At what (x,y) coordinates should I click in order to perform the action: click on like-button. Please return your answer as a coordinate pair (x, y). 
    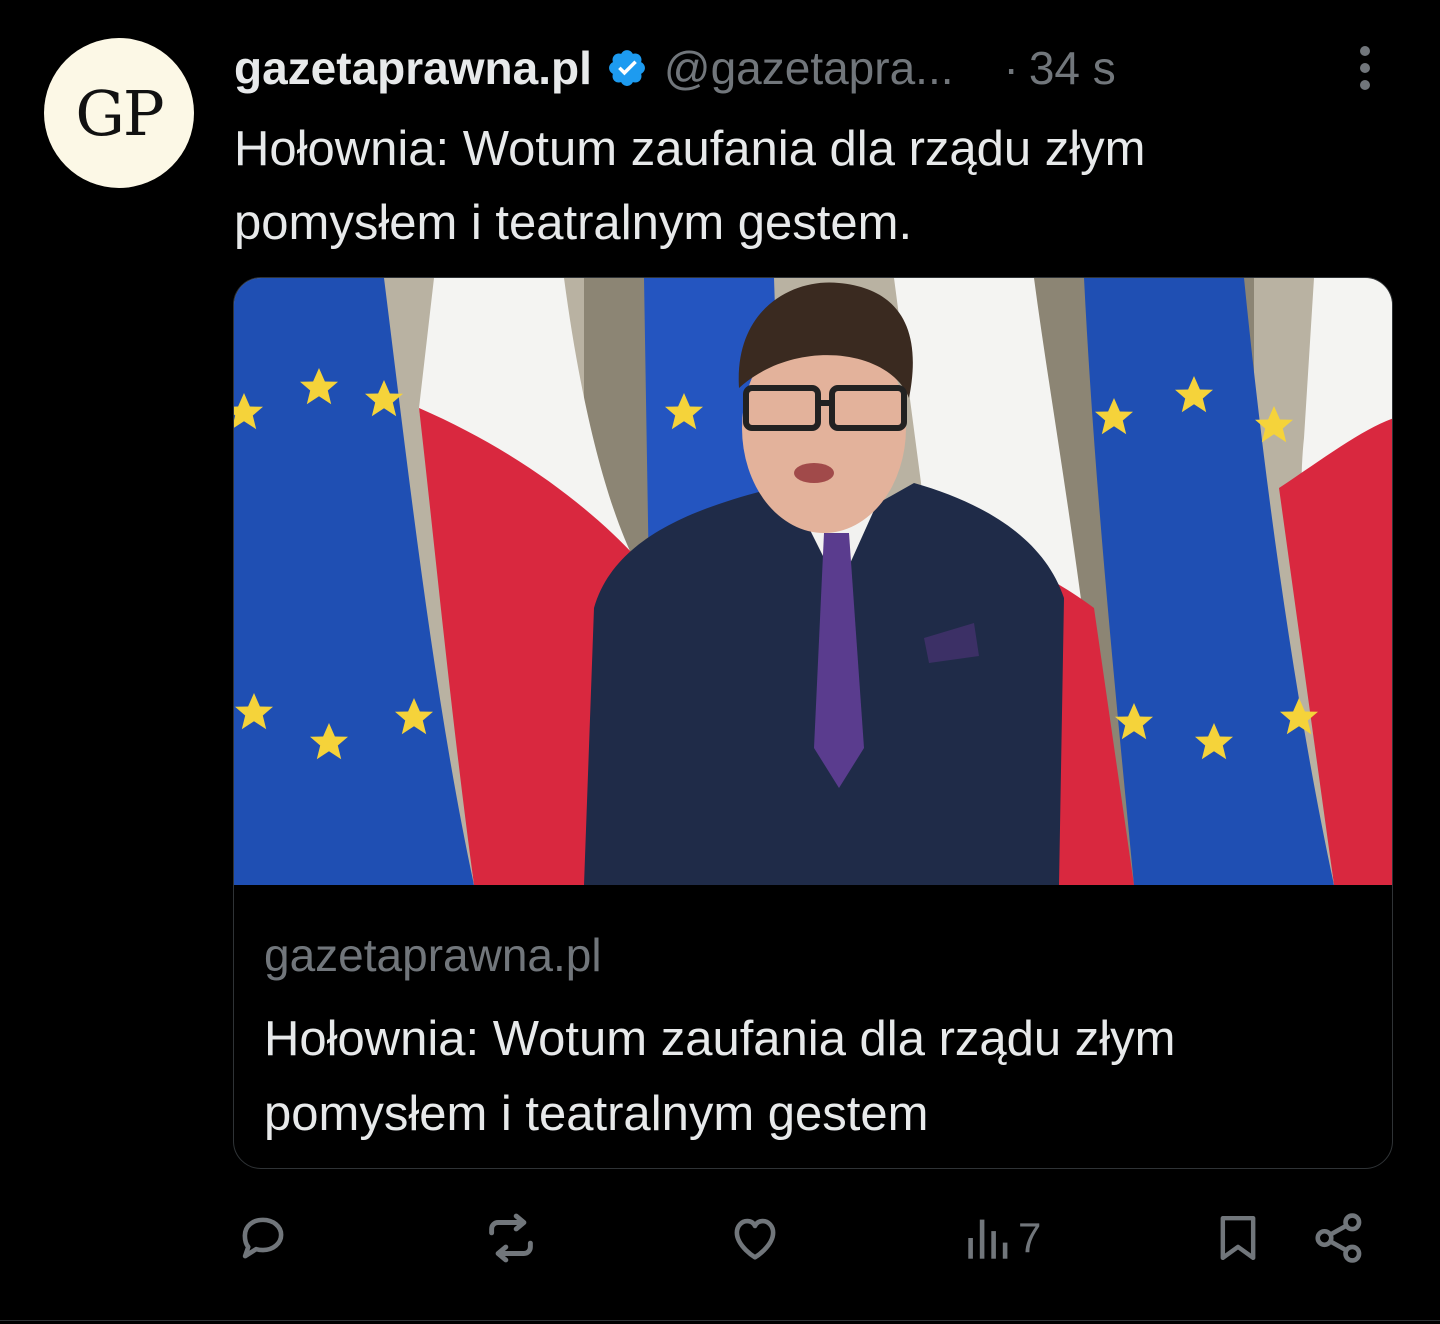
    Looking at the image, I should click on (755, 1238).